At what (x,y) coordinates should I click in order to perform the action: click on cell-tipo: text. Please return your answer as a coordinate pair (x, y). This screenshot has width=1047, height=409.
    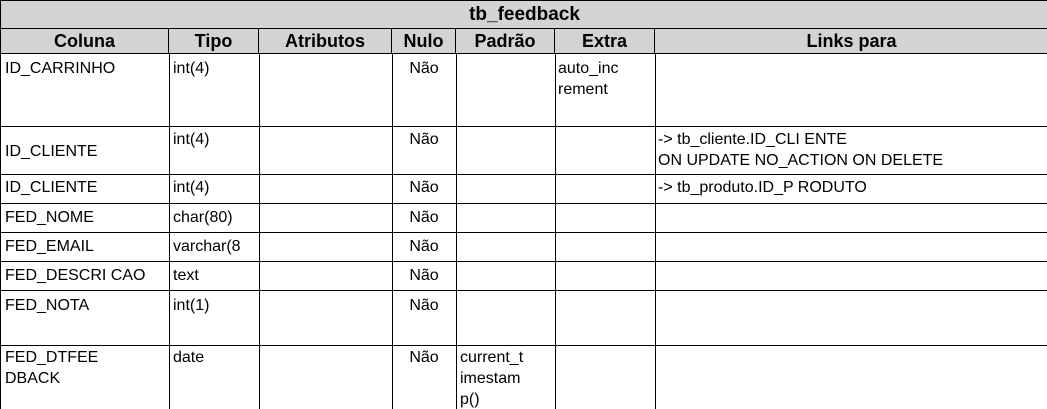
    Looking at the image, I should click on (186, 275).